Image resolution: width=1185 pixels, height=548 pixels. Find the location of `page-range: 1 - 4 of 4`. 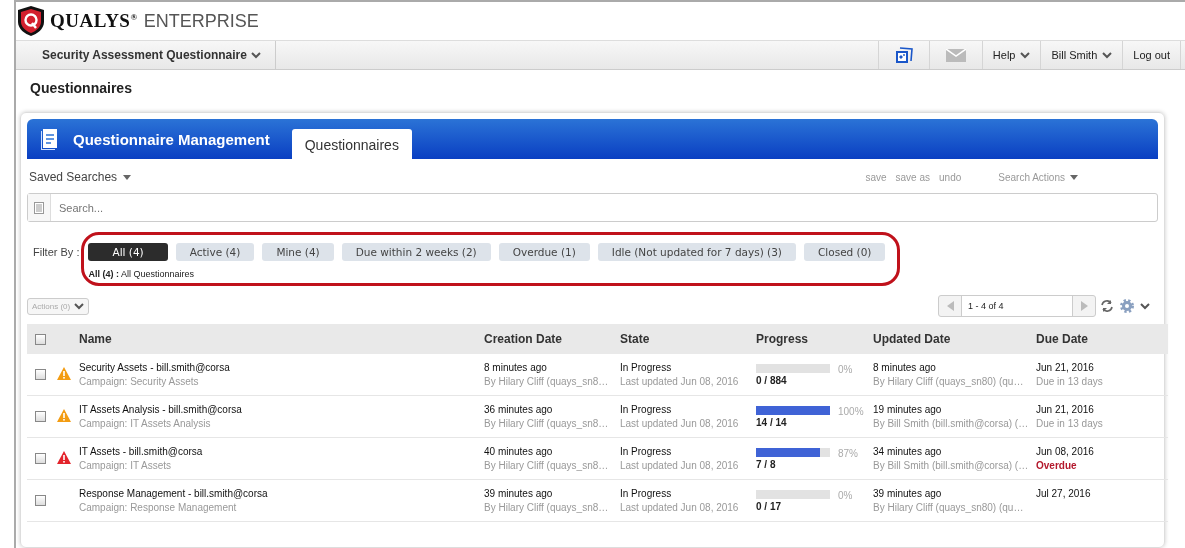

page-range: 1 - 4 of 4 is located at coordinates (1017, 306).